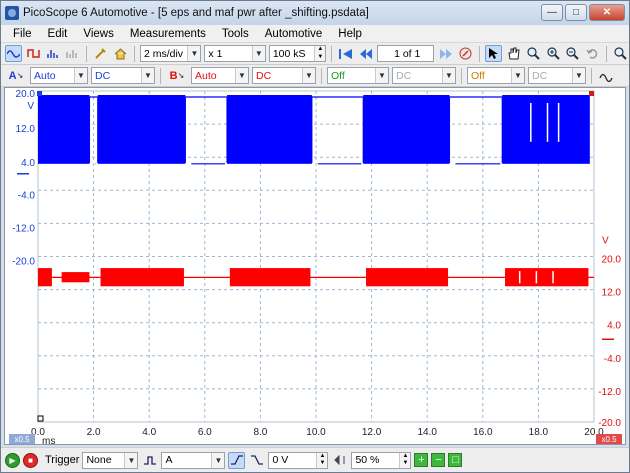 Image resolution: width=630 pixels, height=473 pixels. Describe the element at coordinates (478, 75) in the screenshot. I see `channel-d-state-value: Off` at that location.